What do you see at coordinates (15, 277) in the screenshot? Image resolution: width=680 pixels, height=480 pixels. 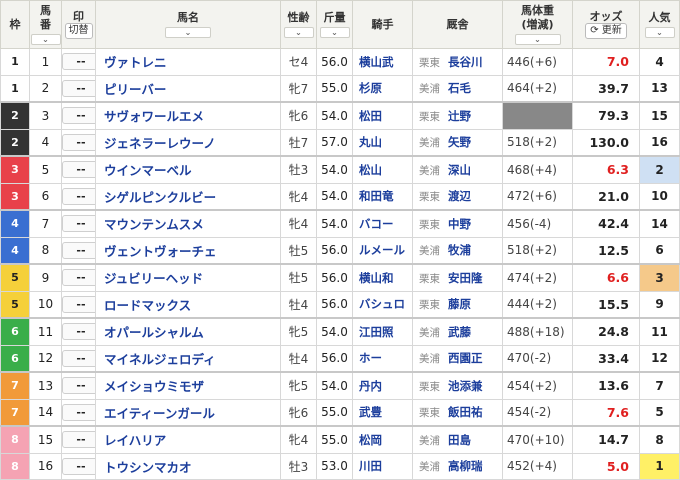 I see `waku-cell: 5` at bounding box center [15, 277].